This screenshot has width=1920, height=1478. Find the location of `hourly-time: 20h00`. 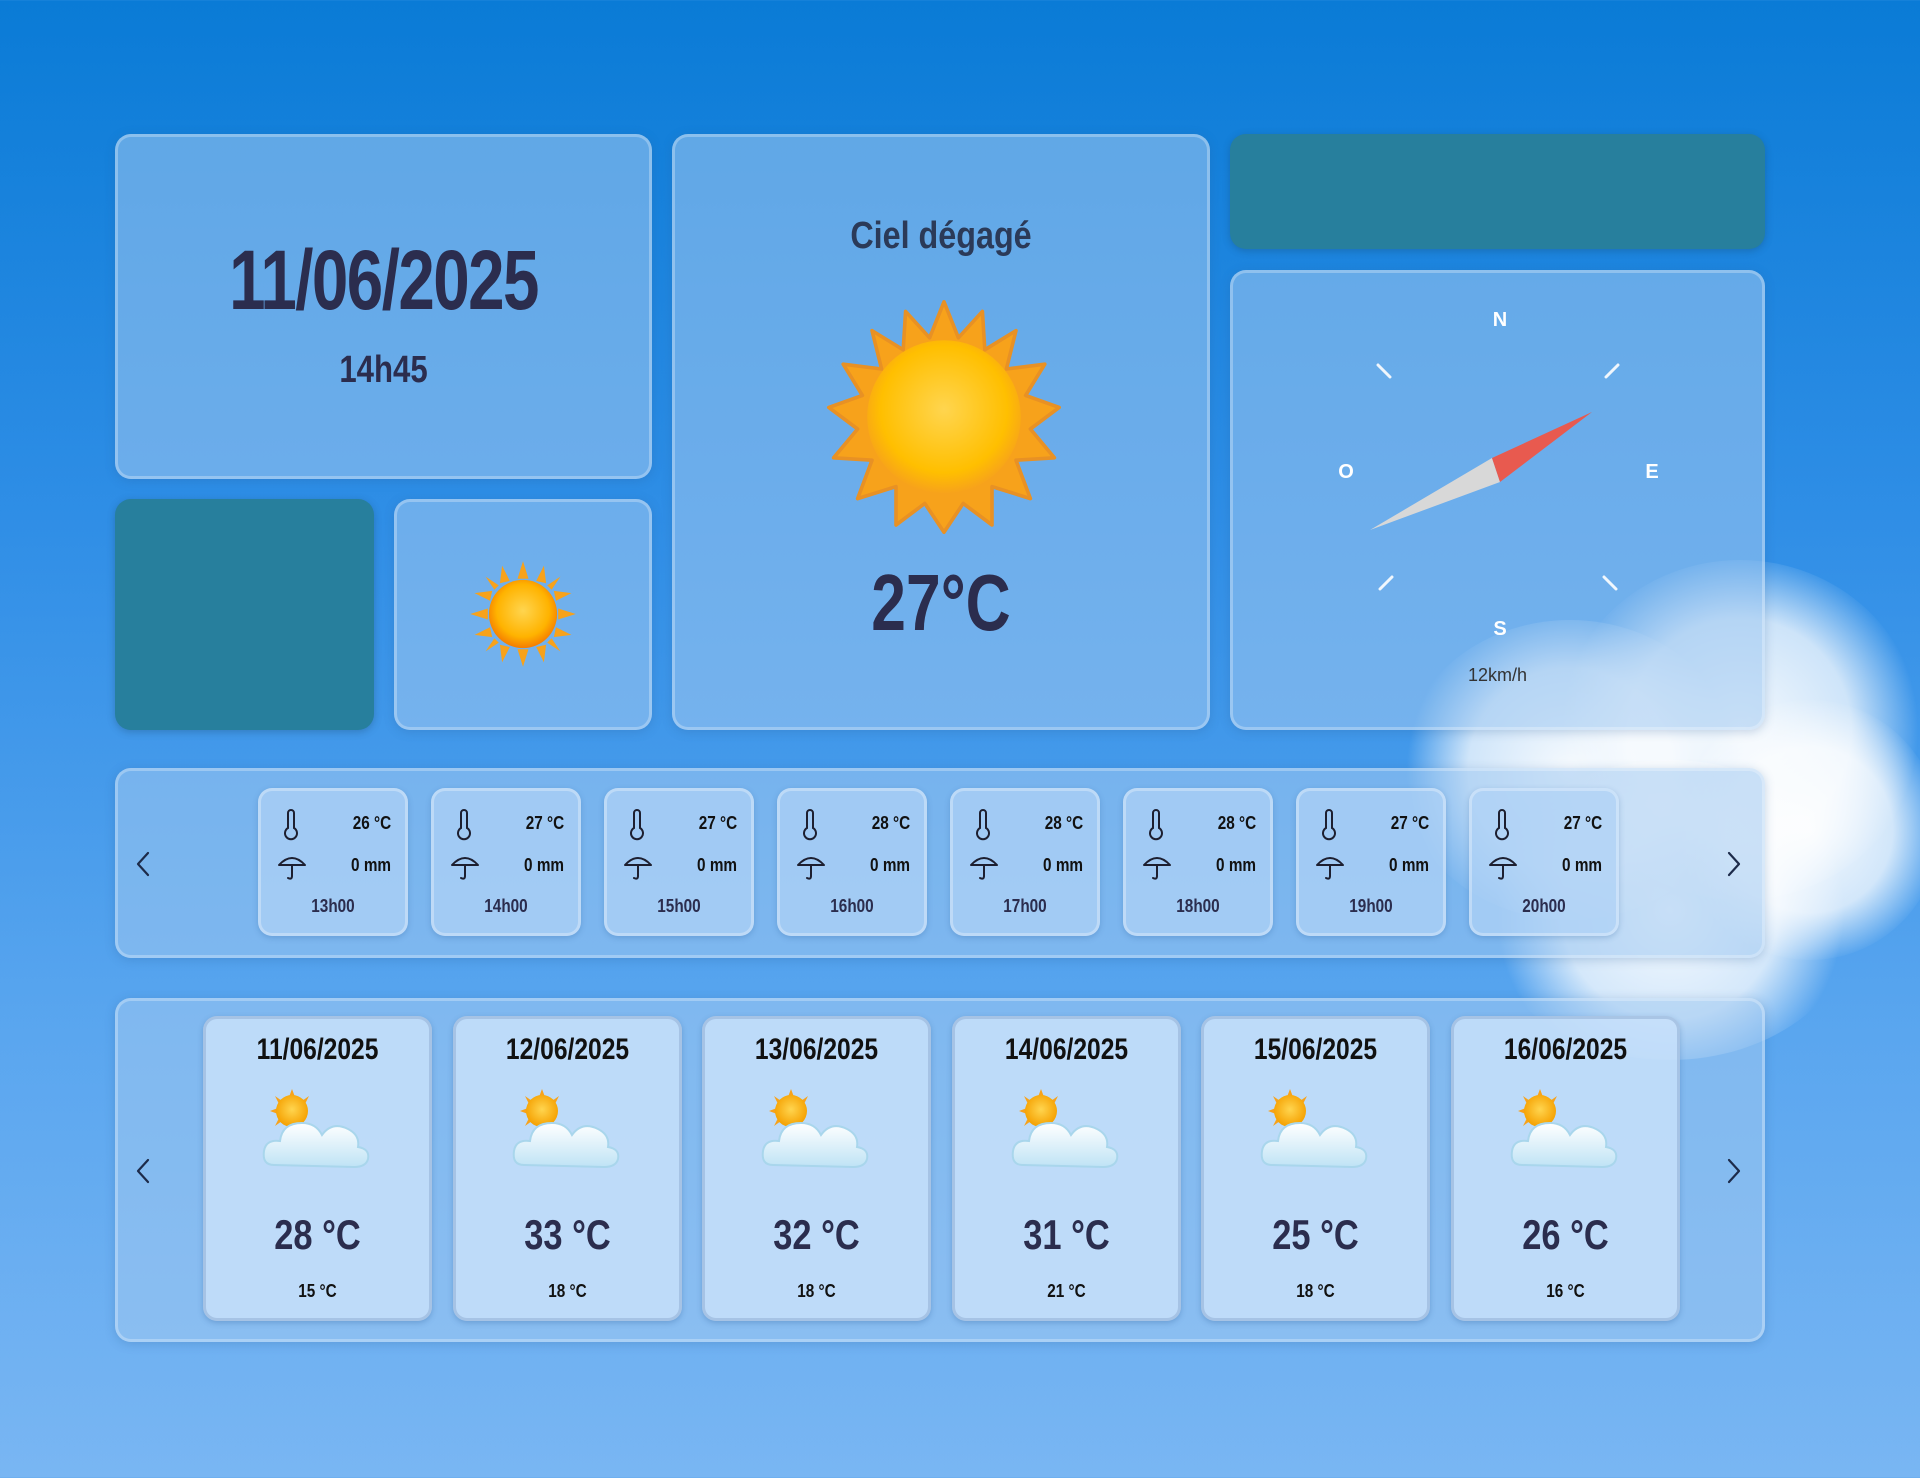

hourly-time: 20h00 is located at coordinates (1544, 906).